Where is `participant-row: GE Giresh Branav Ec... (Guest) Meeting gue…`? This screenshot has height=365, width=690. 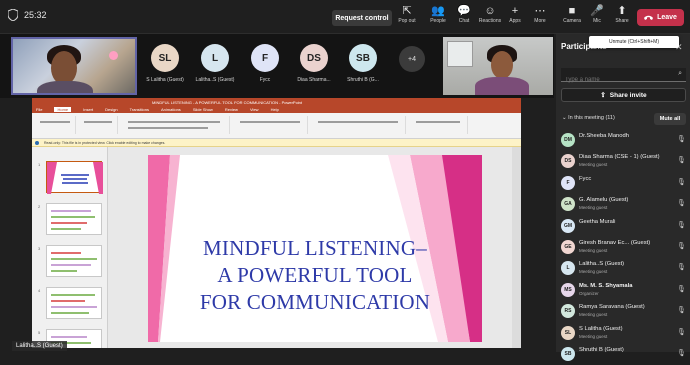
participant-row: GE Giresh Branav Ec... (Guest) Meeting gue… is located at coordinates (623, 247).